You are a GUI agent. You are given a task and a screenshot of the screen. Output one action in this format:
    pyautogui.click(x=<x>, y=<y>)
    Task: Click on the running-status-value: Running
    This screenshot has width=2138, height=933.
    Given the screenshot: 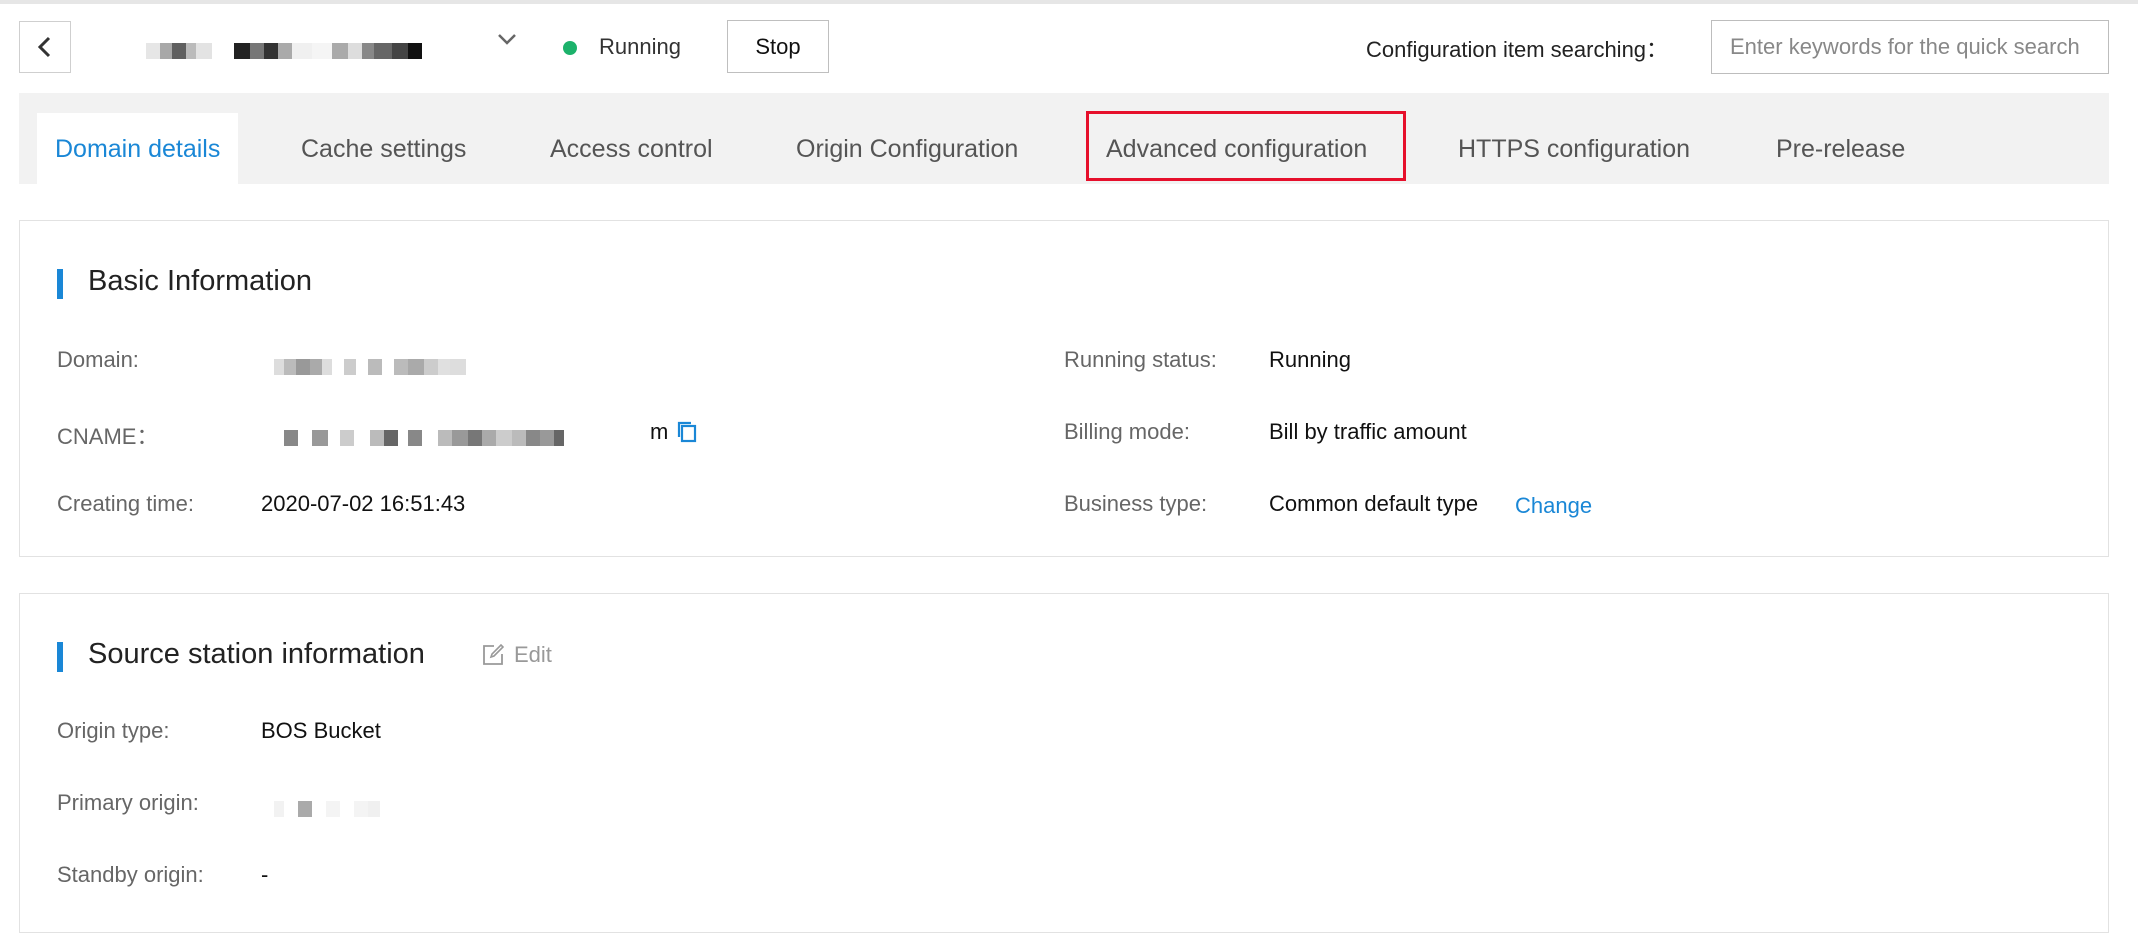 What is the action you would take?
    pyautogui.click(x=1310, y=359)
    